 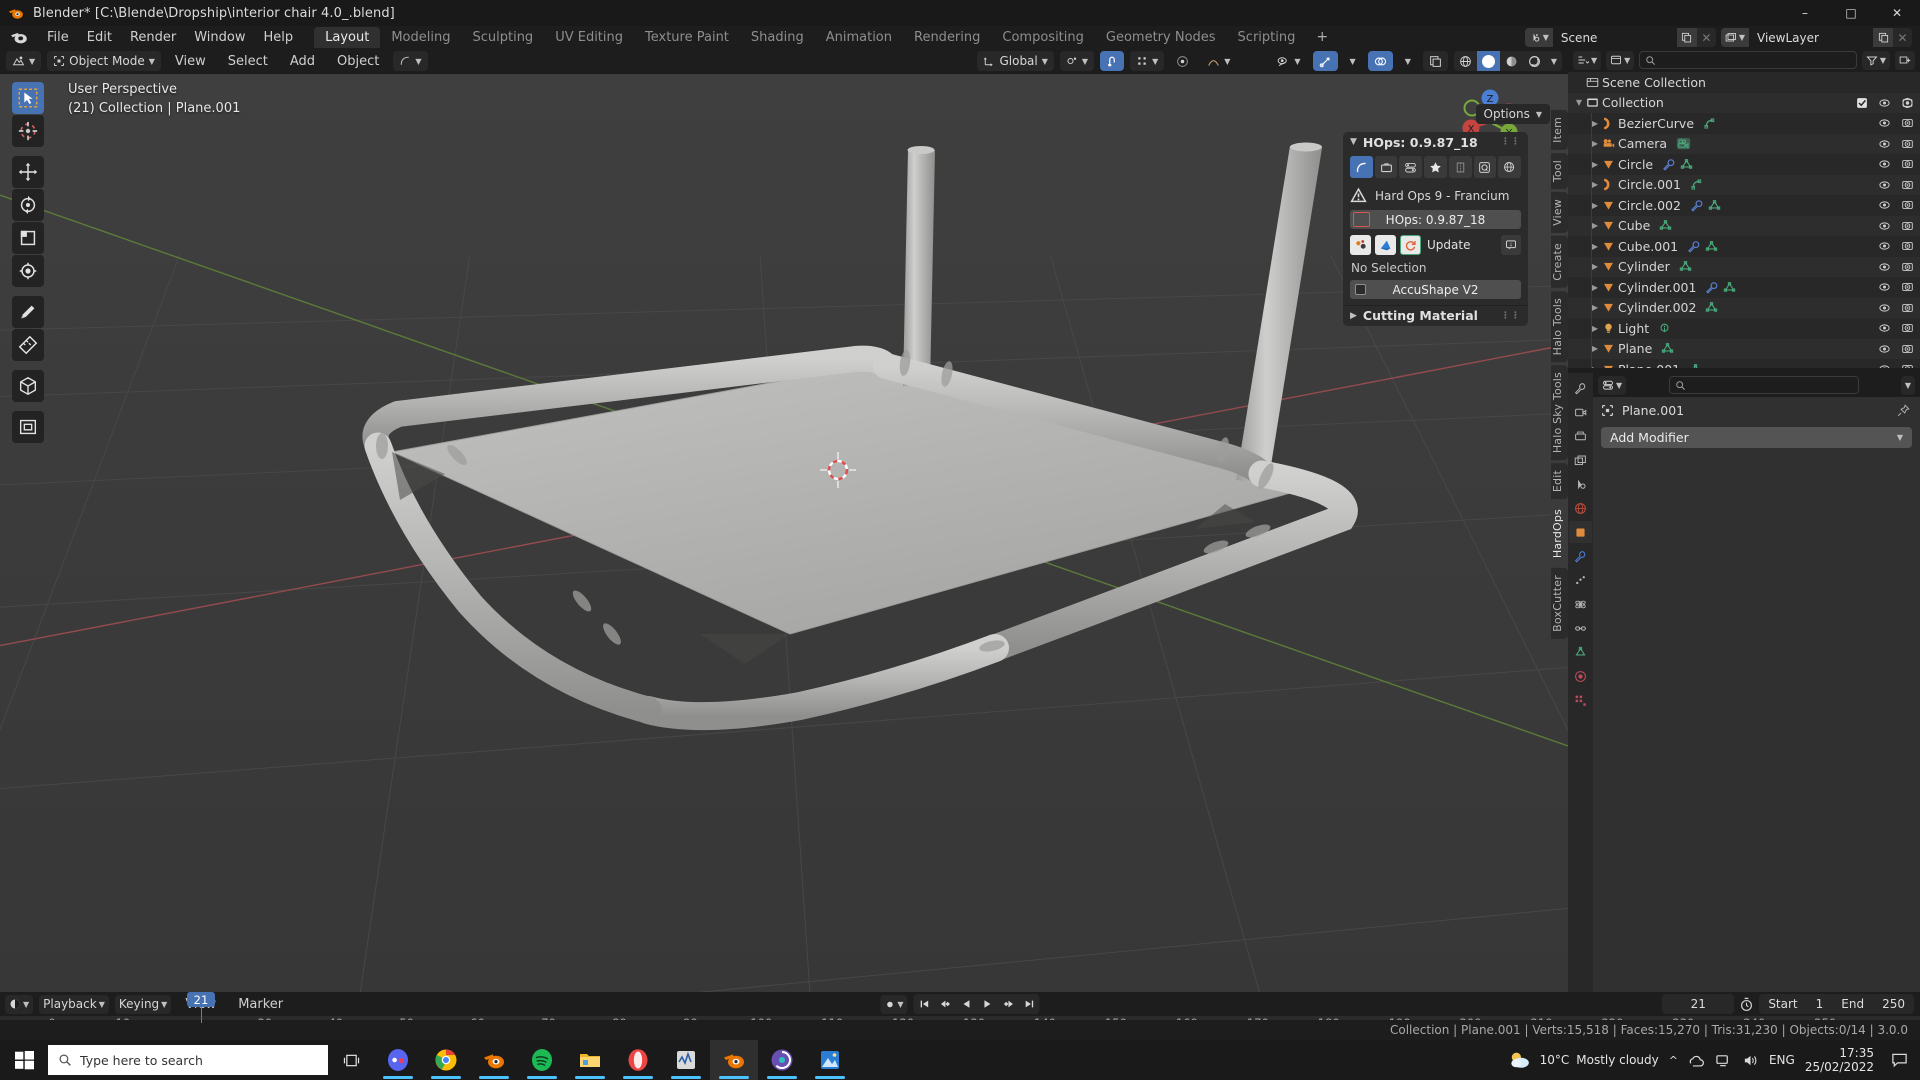 I want to click on tweak-select-tool, so click(x=28, y=98).